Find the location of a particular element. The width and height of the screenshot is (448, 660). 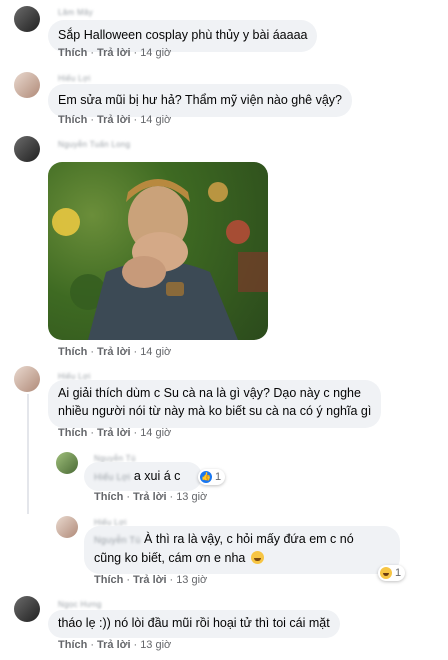

comment-text: a xui á c is located at coordinates (157, 476).